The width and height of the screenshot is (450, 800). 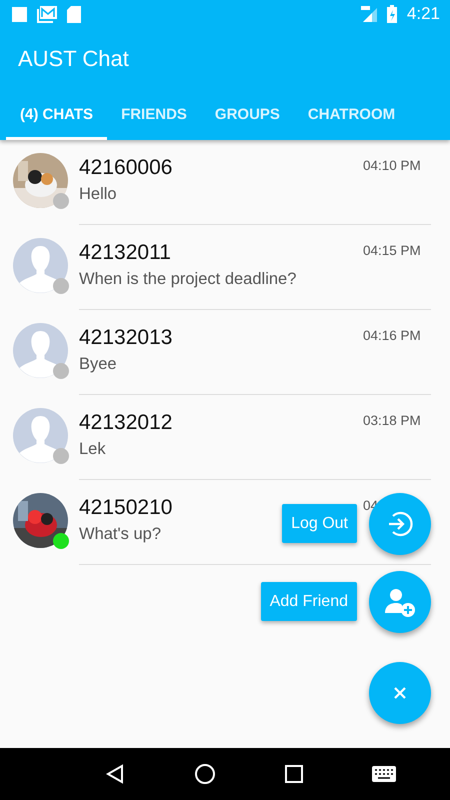 I want to click on app-title: AUST Chat, so click(x=73, y=59).